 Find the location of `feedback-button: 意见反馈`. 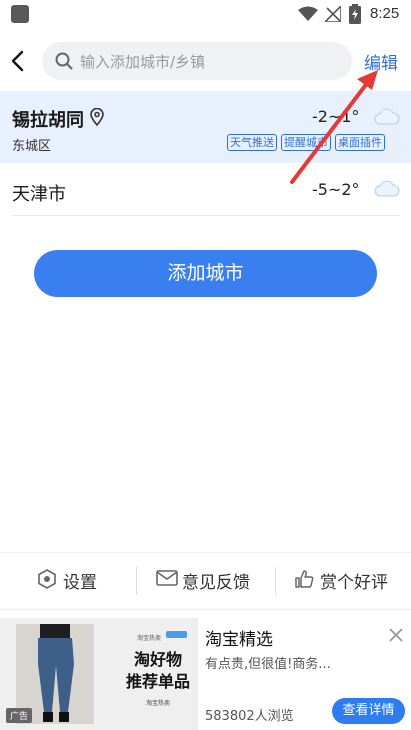

feedback-button: 意见反馈 is located at coordinates (211, 580).